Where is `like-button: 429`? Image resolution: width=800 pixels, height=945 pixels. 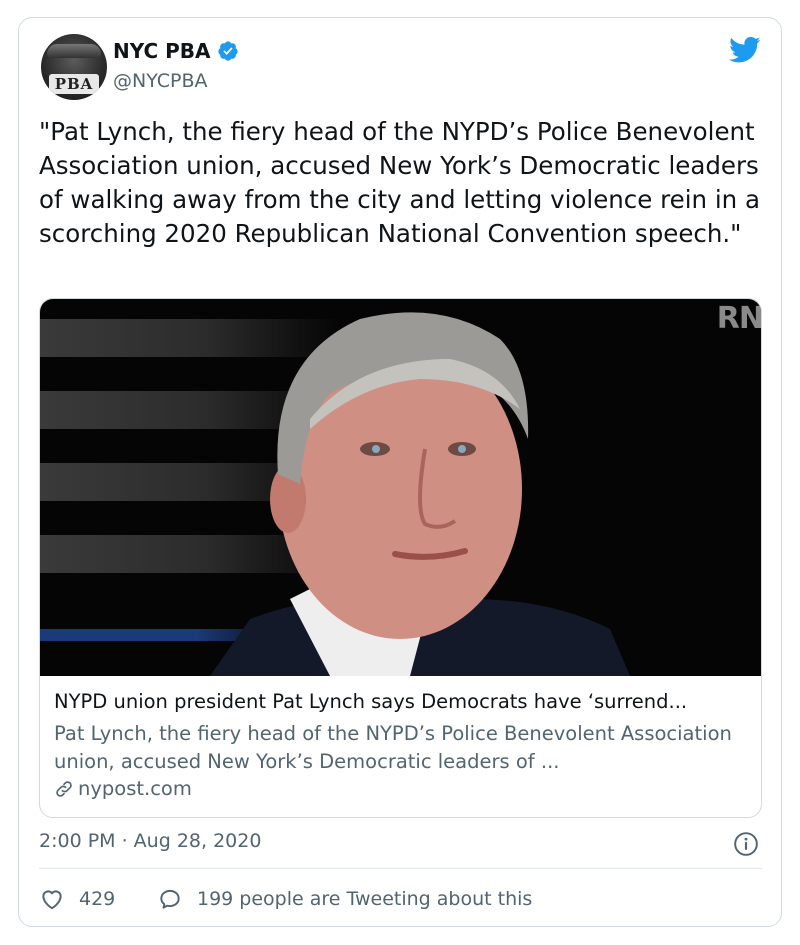 like-button: 429 is located at coordinates (77, 899).